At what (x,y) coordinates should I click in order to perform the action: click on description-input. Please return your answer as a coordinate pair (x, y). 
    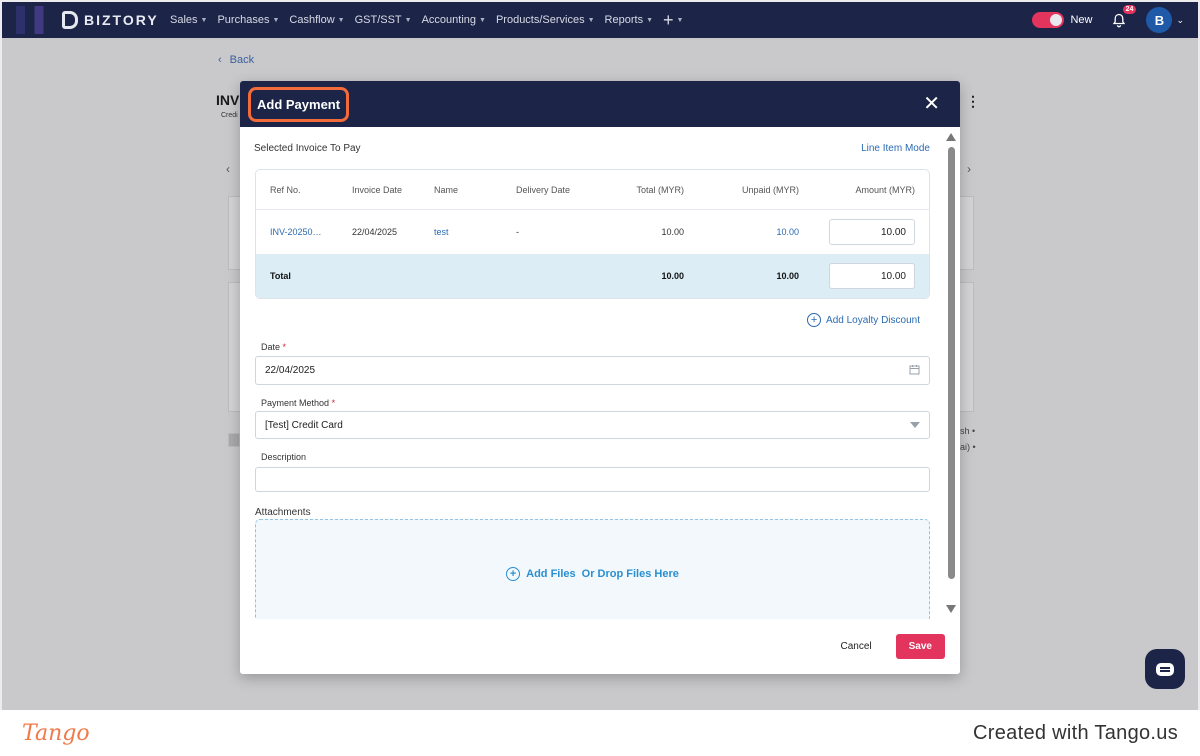
    Looking at the image, I should click on (592, 479).